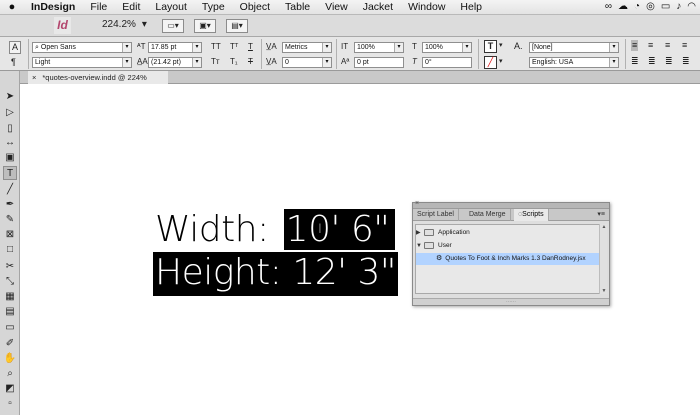  I want to click on apple-icon: ●, so click(12, 7).